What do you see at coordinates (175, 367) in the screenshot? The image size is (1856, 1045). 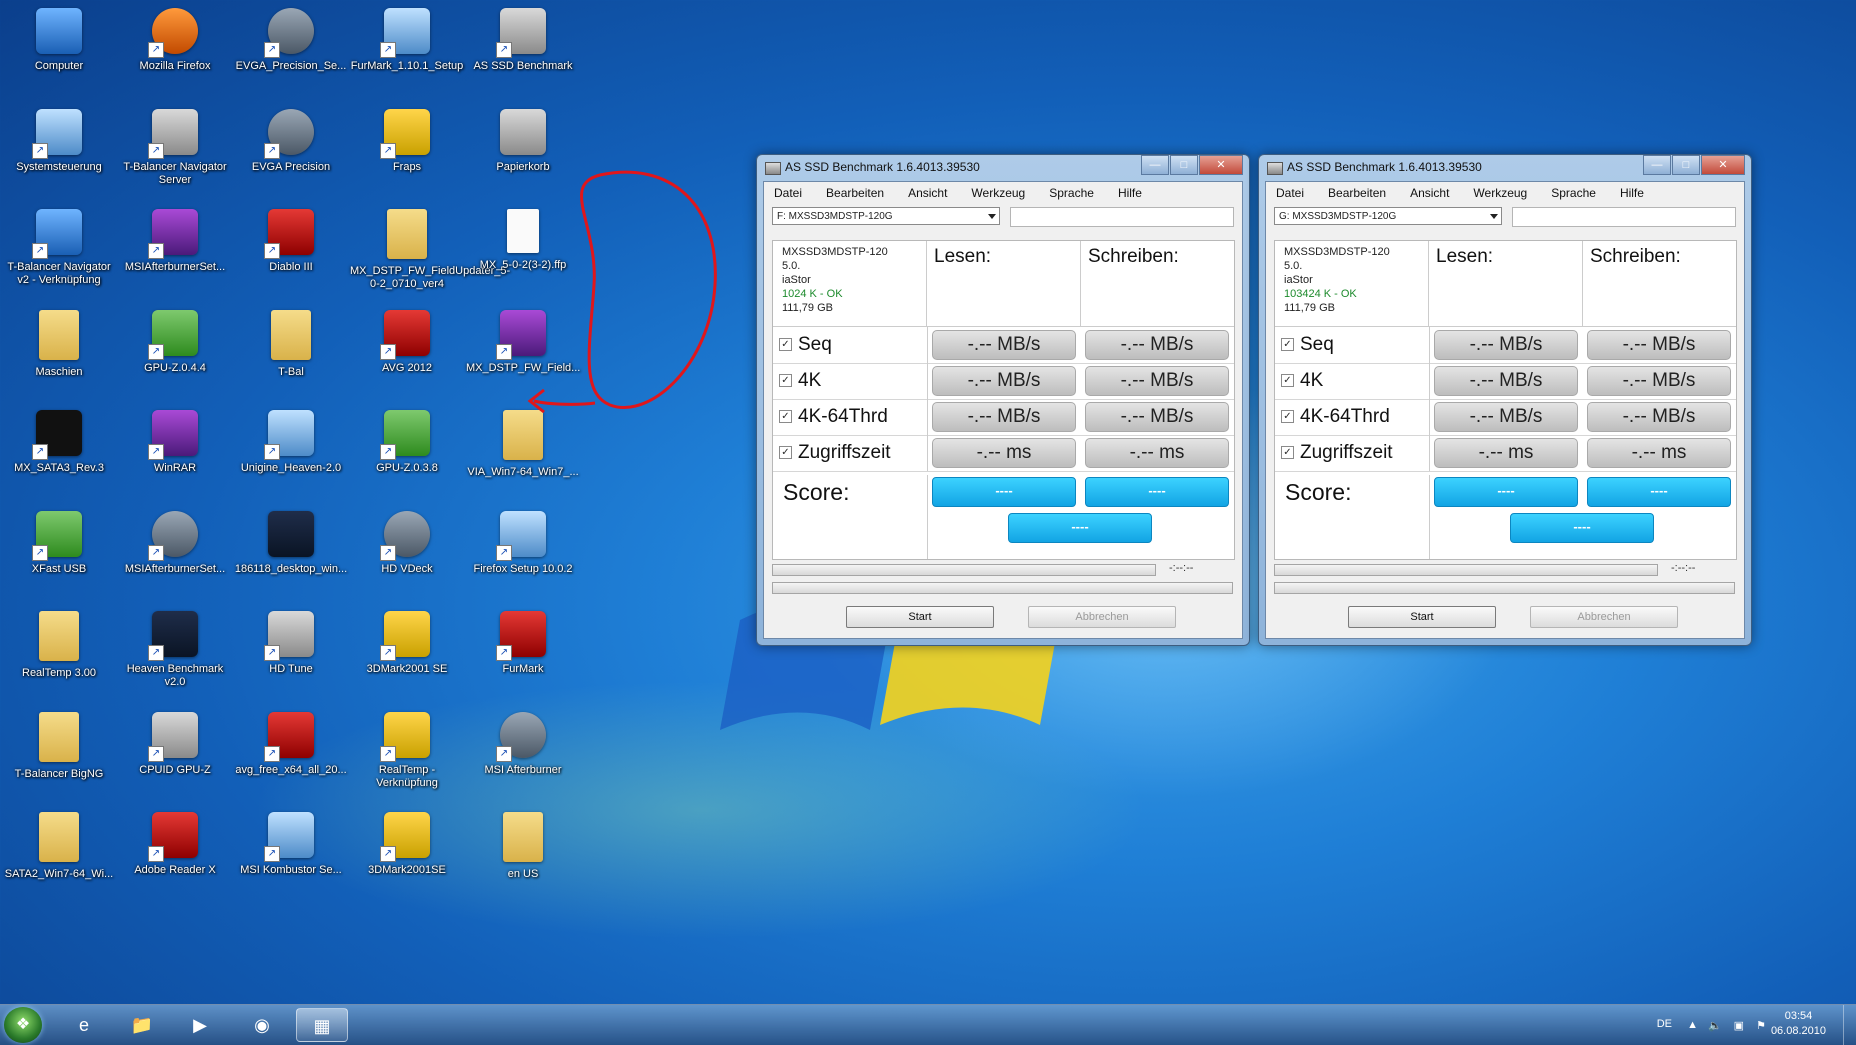 I see `desktop-icon-label: GPU-Z.0.4.4` at bounding box center [175, 367].